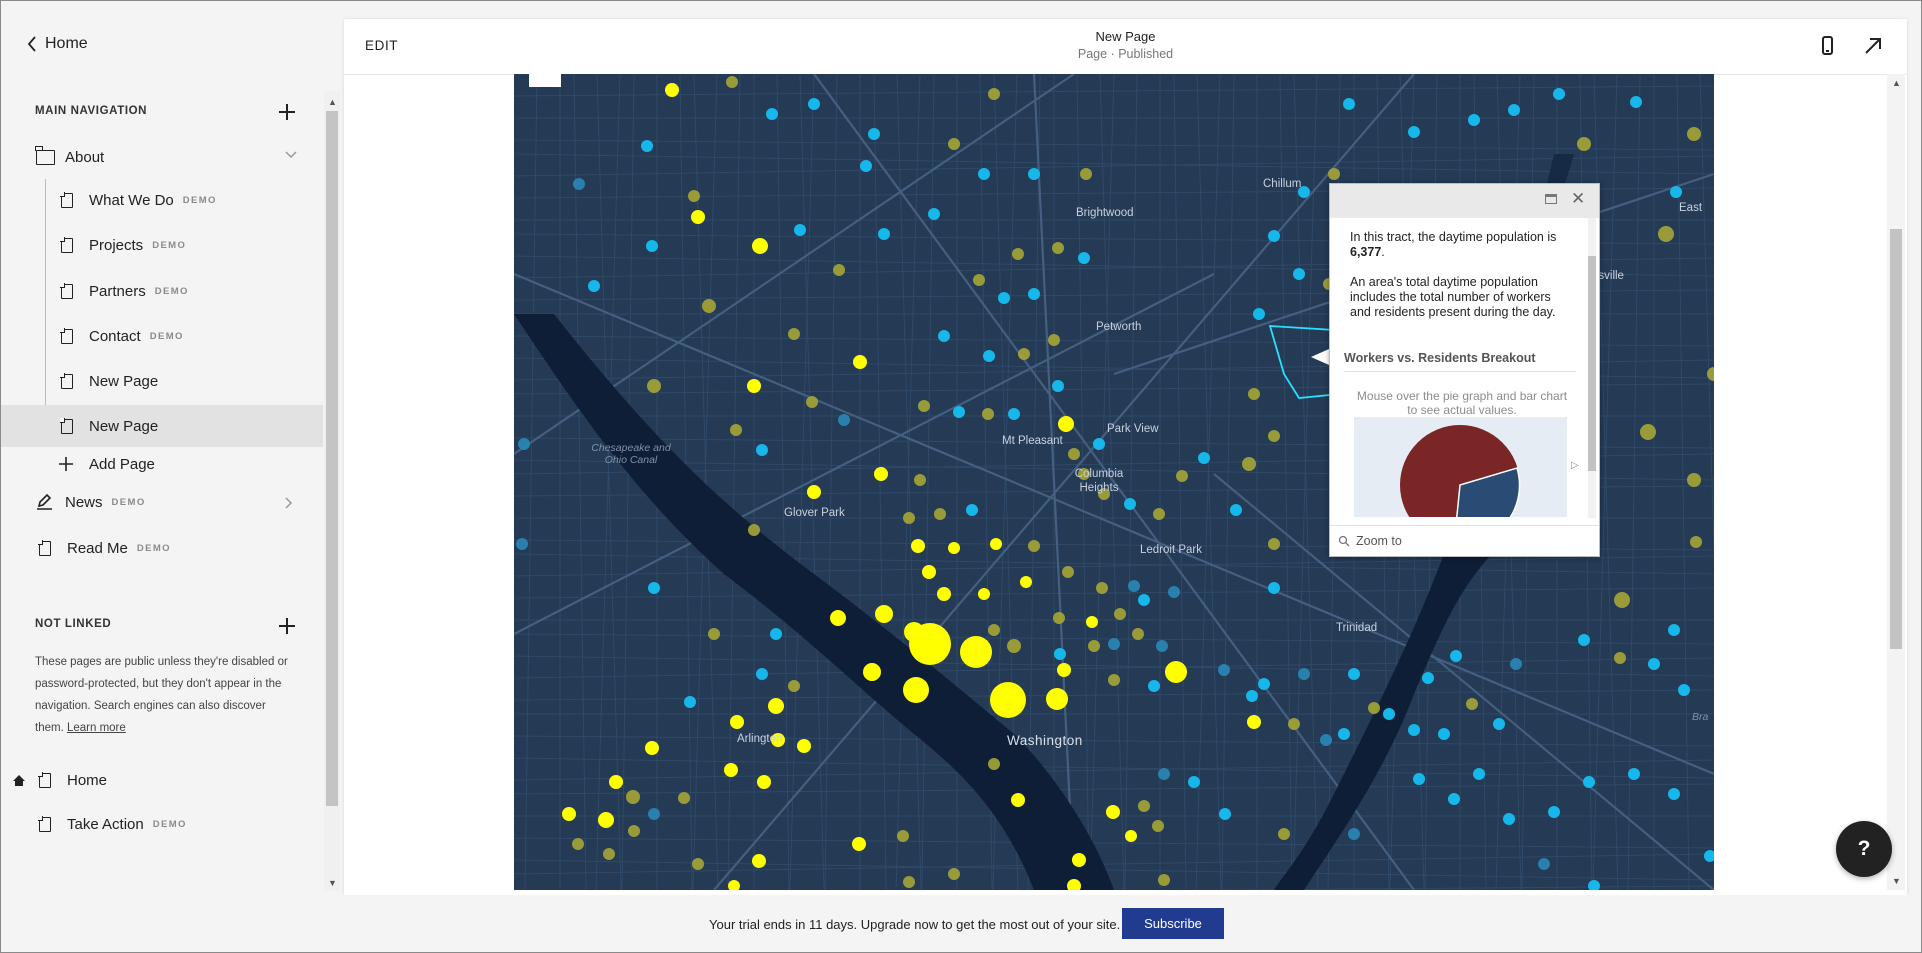 This screenshot has width=1922, height=953. I want to click on sidebar-item-label: Read Me, so click(97, 548).